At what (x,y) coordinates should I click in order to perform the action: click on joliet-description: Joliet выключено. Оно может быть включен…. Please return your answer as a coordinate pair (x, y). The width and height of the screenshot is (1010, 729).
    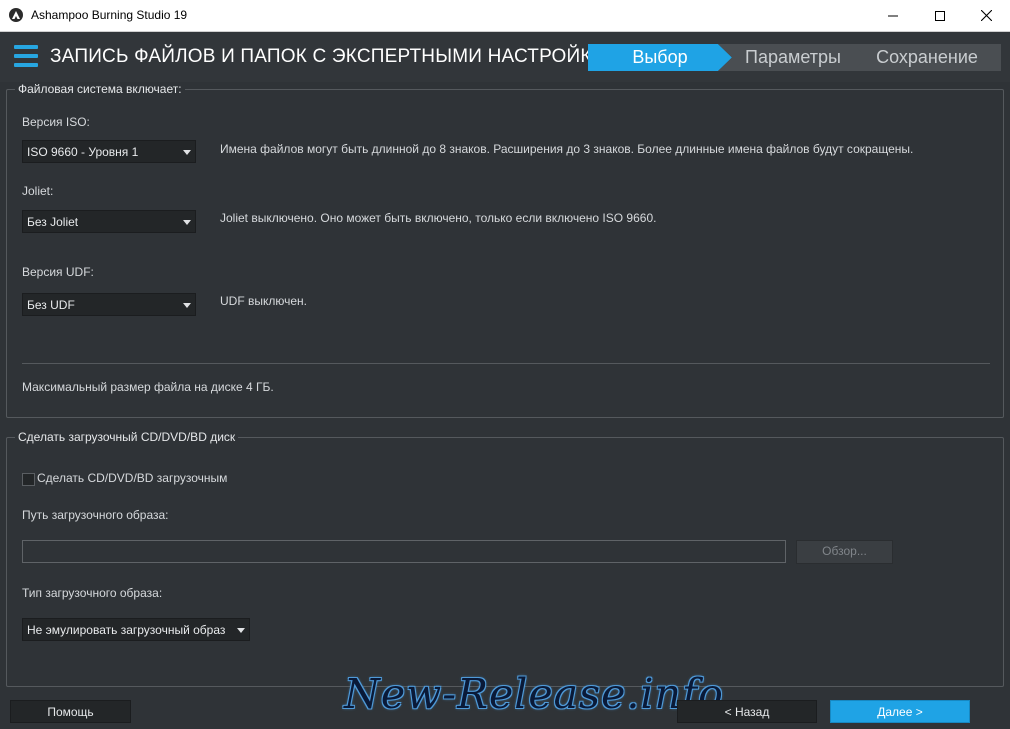
    Looking at the image, I should click on (438, 218).